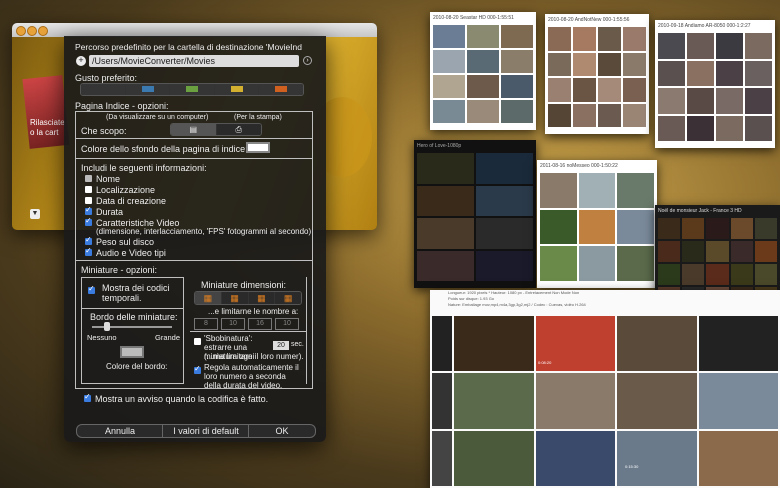  I want to click on slider-min-label: Nessuno, so click(102, 337).